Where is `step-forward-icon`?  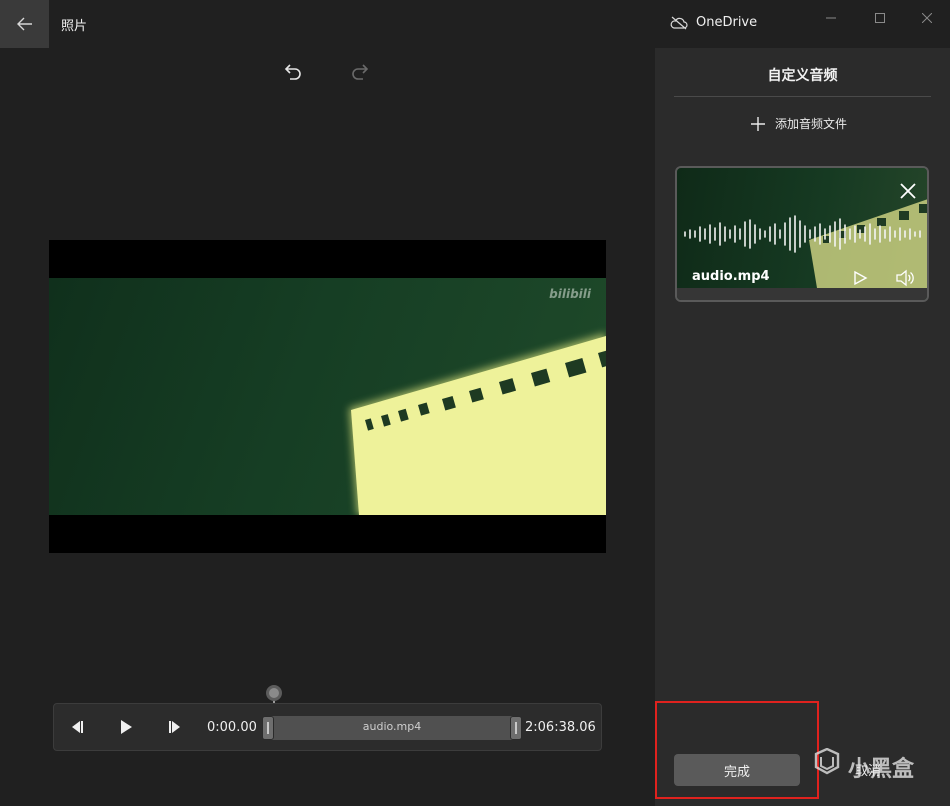 step-forward-icon is located at coordinates (174, 727).